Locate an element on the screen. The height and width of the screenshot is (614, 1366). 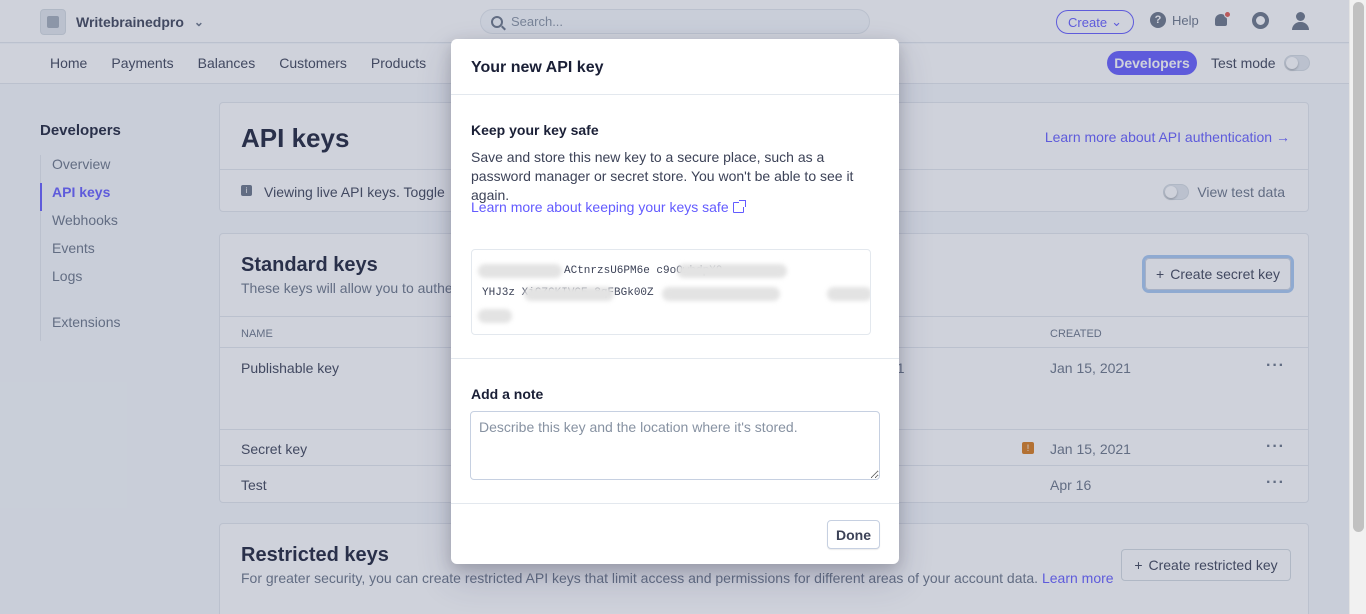
keep-safe-link: Learn more about keeping your keys safe is located at coordinates (608, 207).